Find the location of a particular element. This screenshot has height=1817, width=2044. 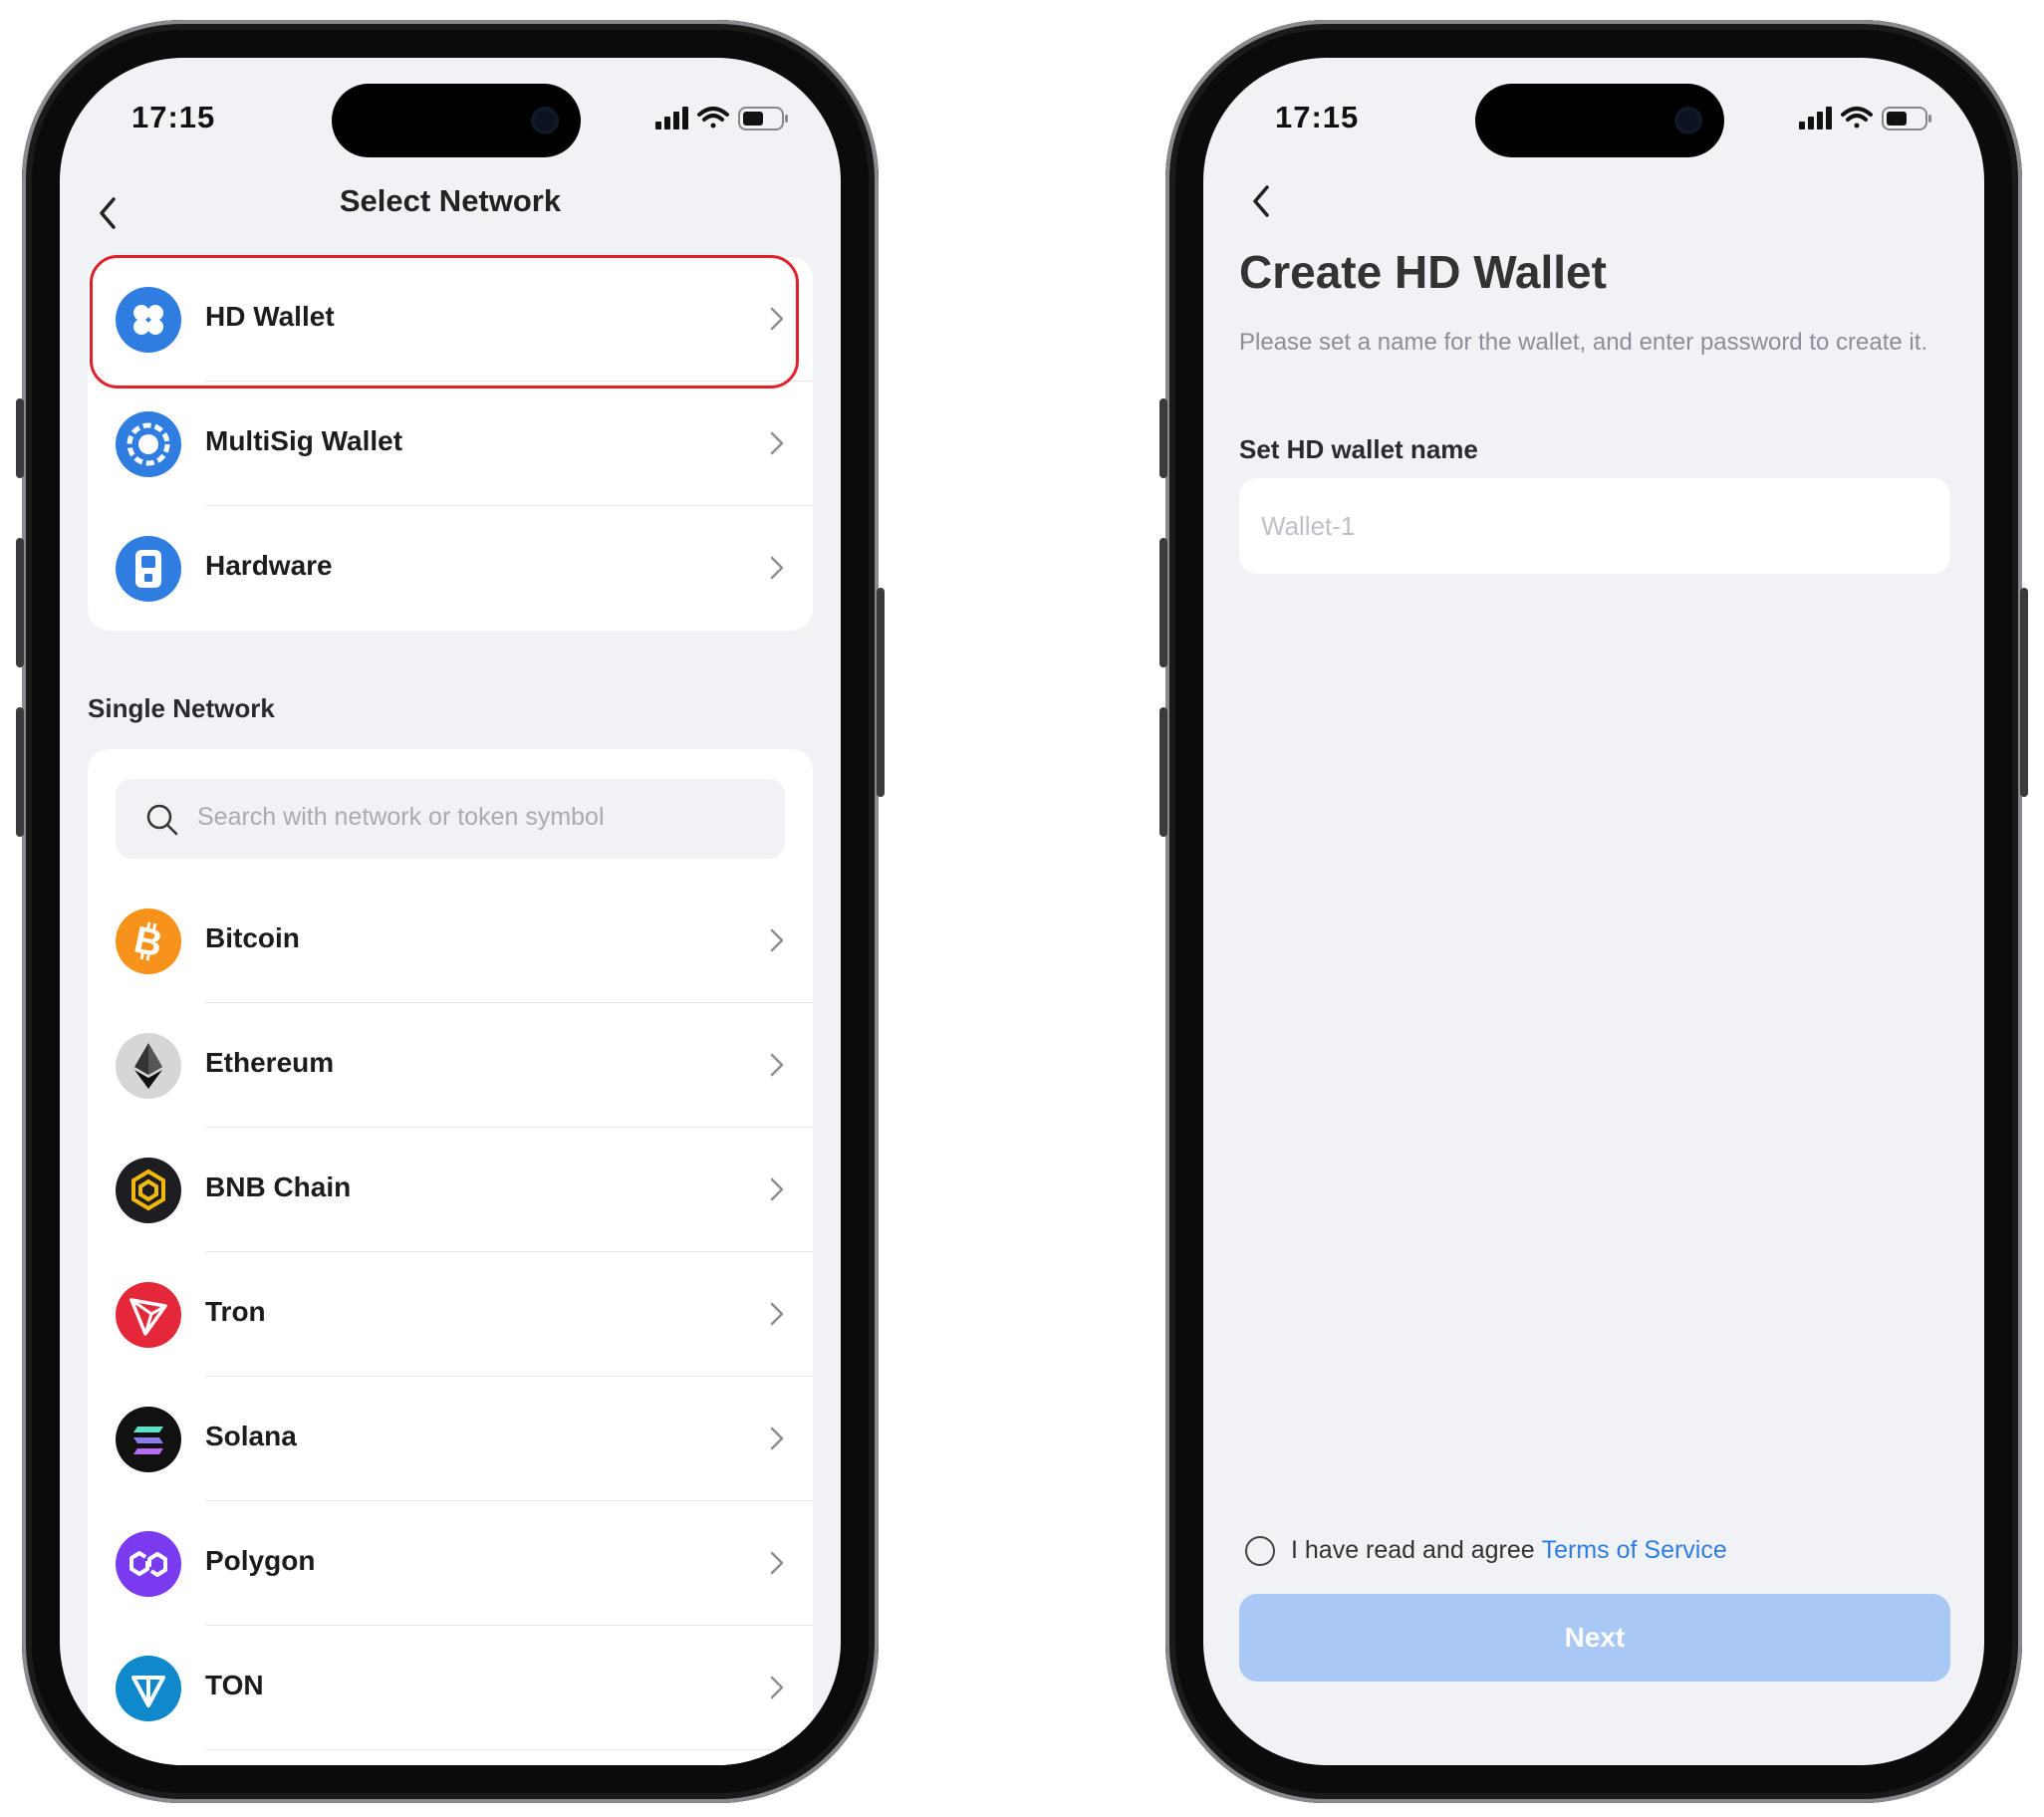

search-placeholder: Search with network or token symbol is located at coordinates (401, 817).